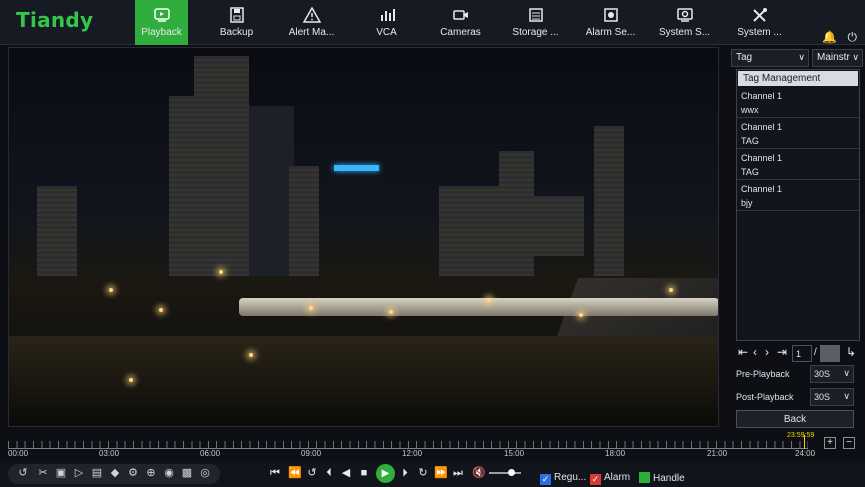 The width and height of the screenshot is (865, 487). What do you see at coordinates (662, 478) in the screenshot?
I see `legend-handle: Handle` at bounding box center [662, 478].